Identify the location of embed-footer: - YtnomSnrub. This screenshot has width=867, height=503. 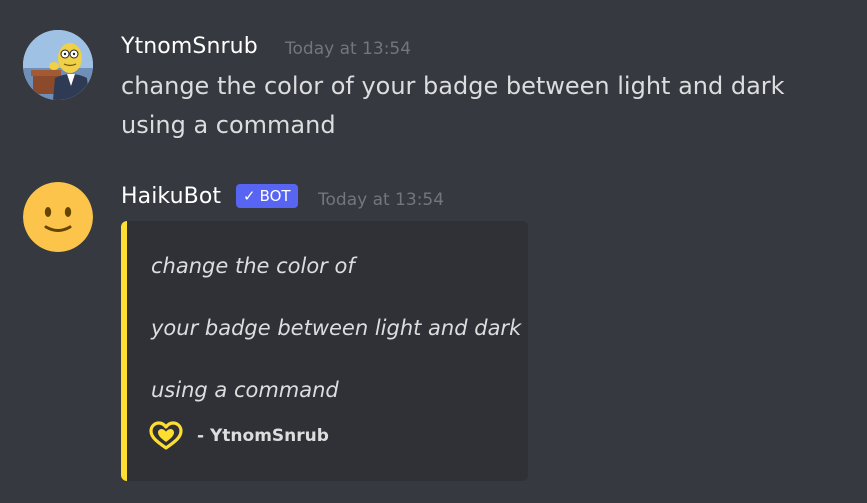
(239, 436).